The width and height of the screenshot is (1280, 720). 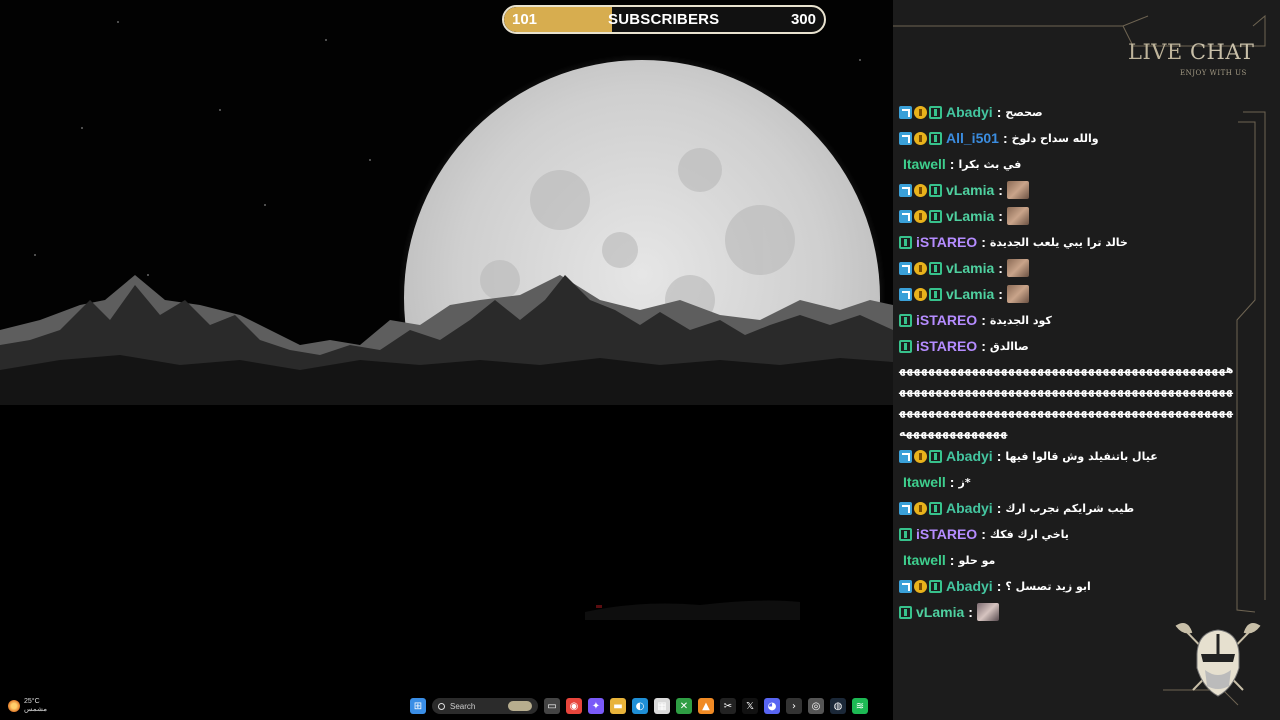 I want to click on chat-message: Itawell: مو حلو, so click(x=1068, y=560).